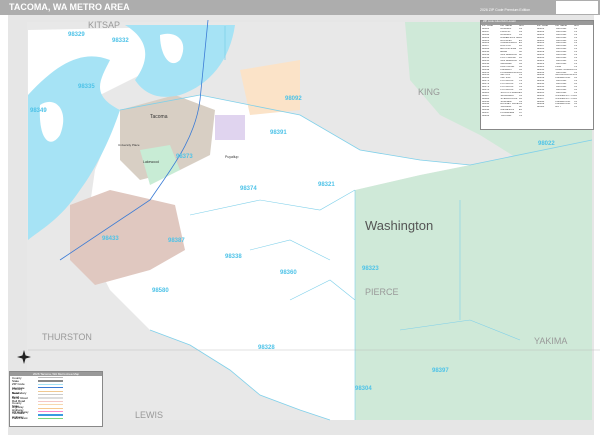  What do you see at coordinates (149, 415) in the screenshot?
I see `region-label: LEWIS` at bounding box center [149, 415].